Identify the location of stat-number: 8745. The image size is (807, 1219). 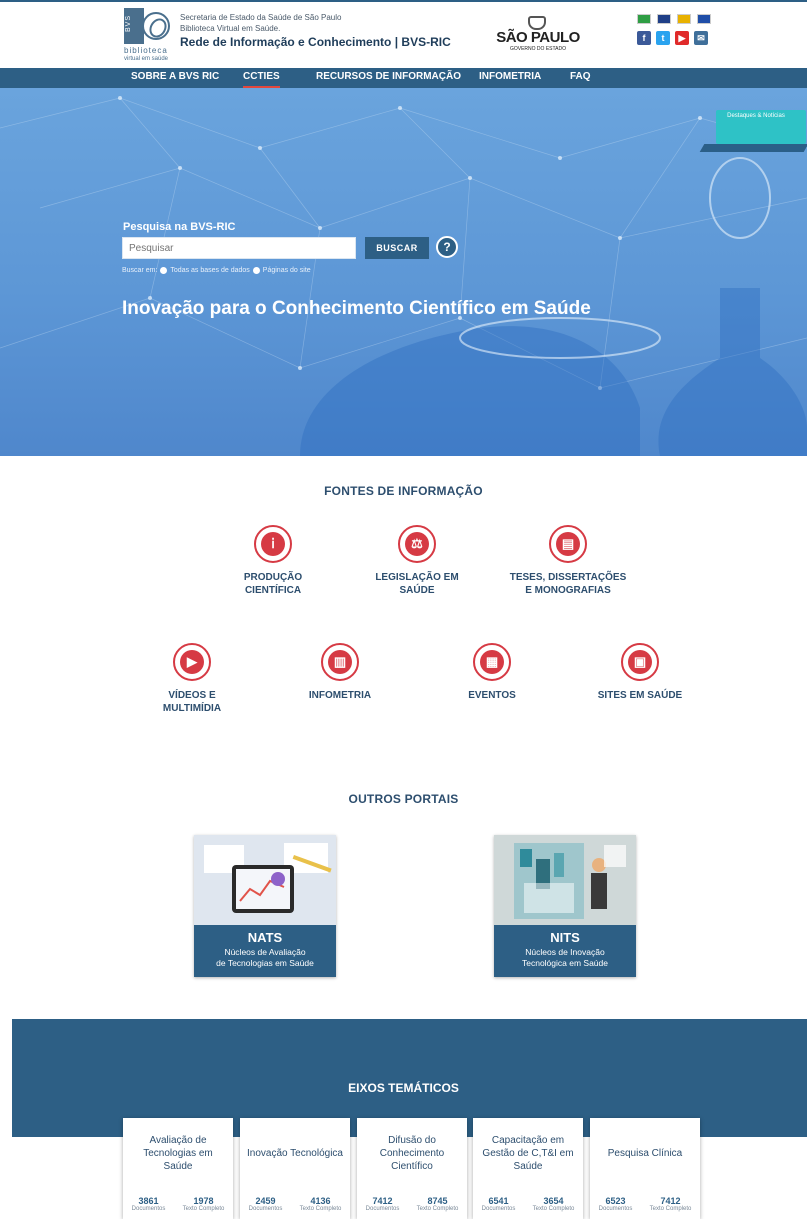
(437, 1201).